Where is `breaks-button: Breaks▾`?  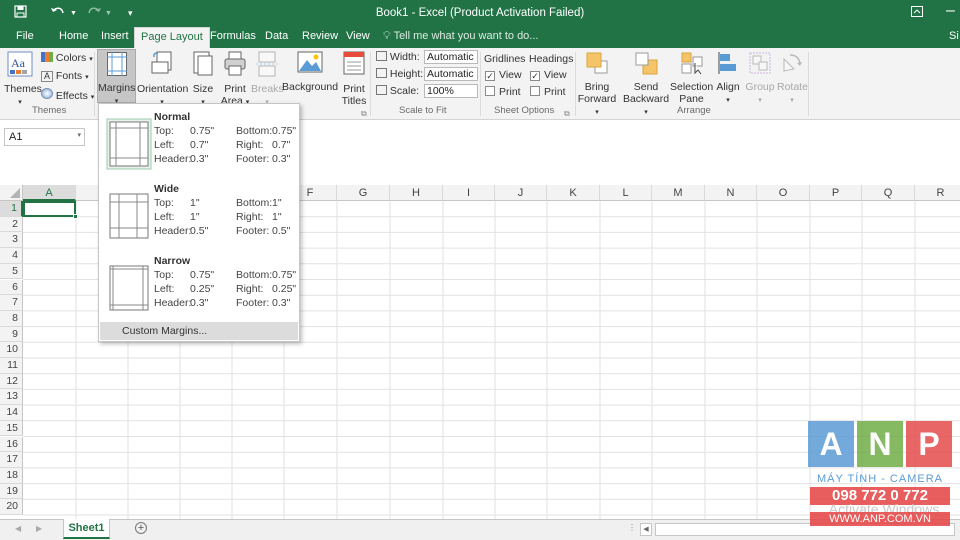
breaks-button: Breaks▾ is located at coordinates (267, 80).